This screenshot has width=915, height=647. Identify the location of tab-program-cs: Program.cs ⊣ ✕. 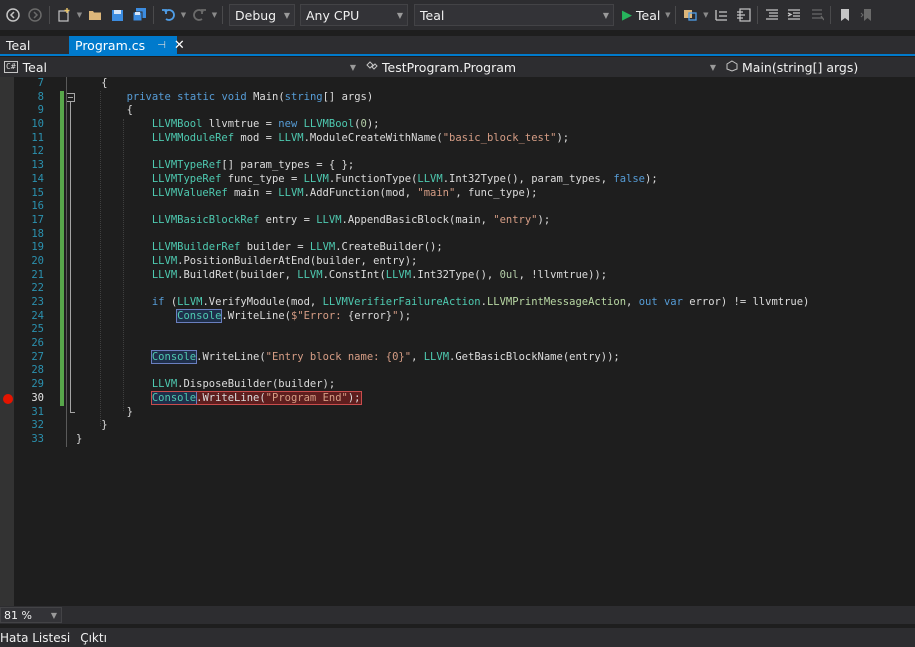
(127, 45).